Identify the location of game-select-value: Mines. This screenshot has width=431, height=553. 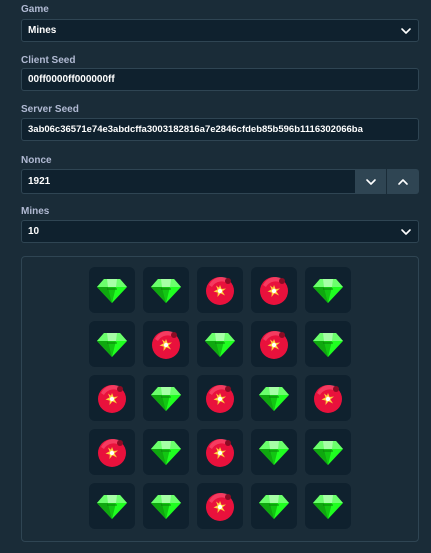
(42, 30).